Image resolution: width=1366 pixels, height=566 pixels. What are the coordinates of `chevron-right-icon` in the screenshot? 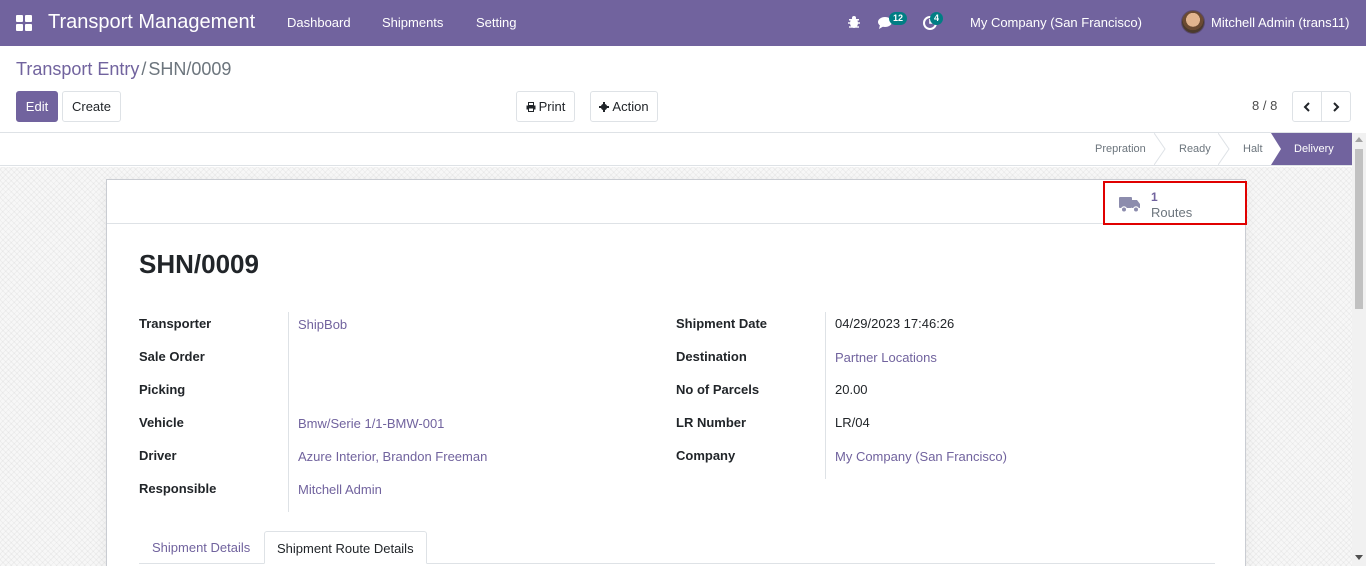 It's located at (1336, 106).